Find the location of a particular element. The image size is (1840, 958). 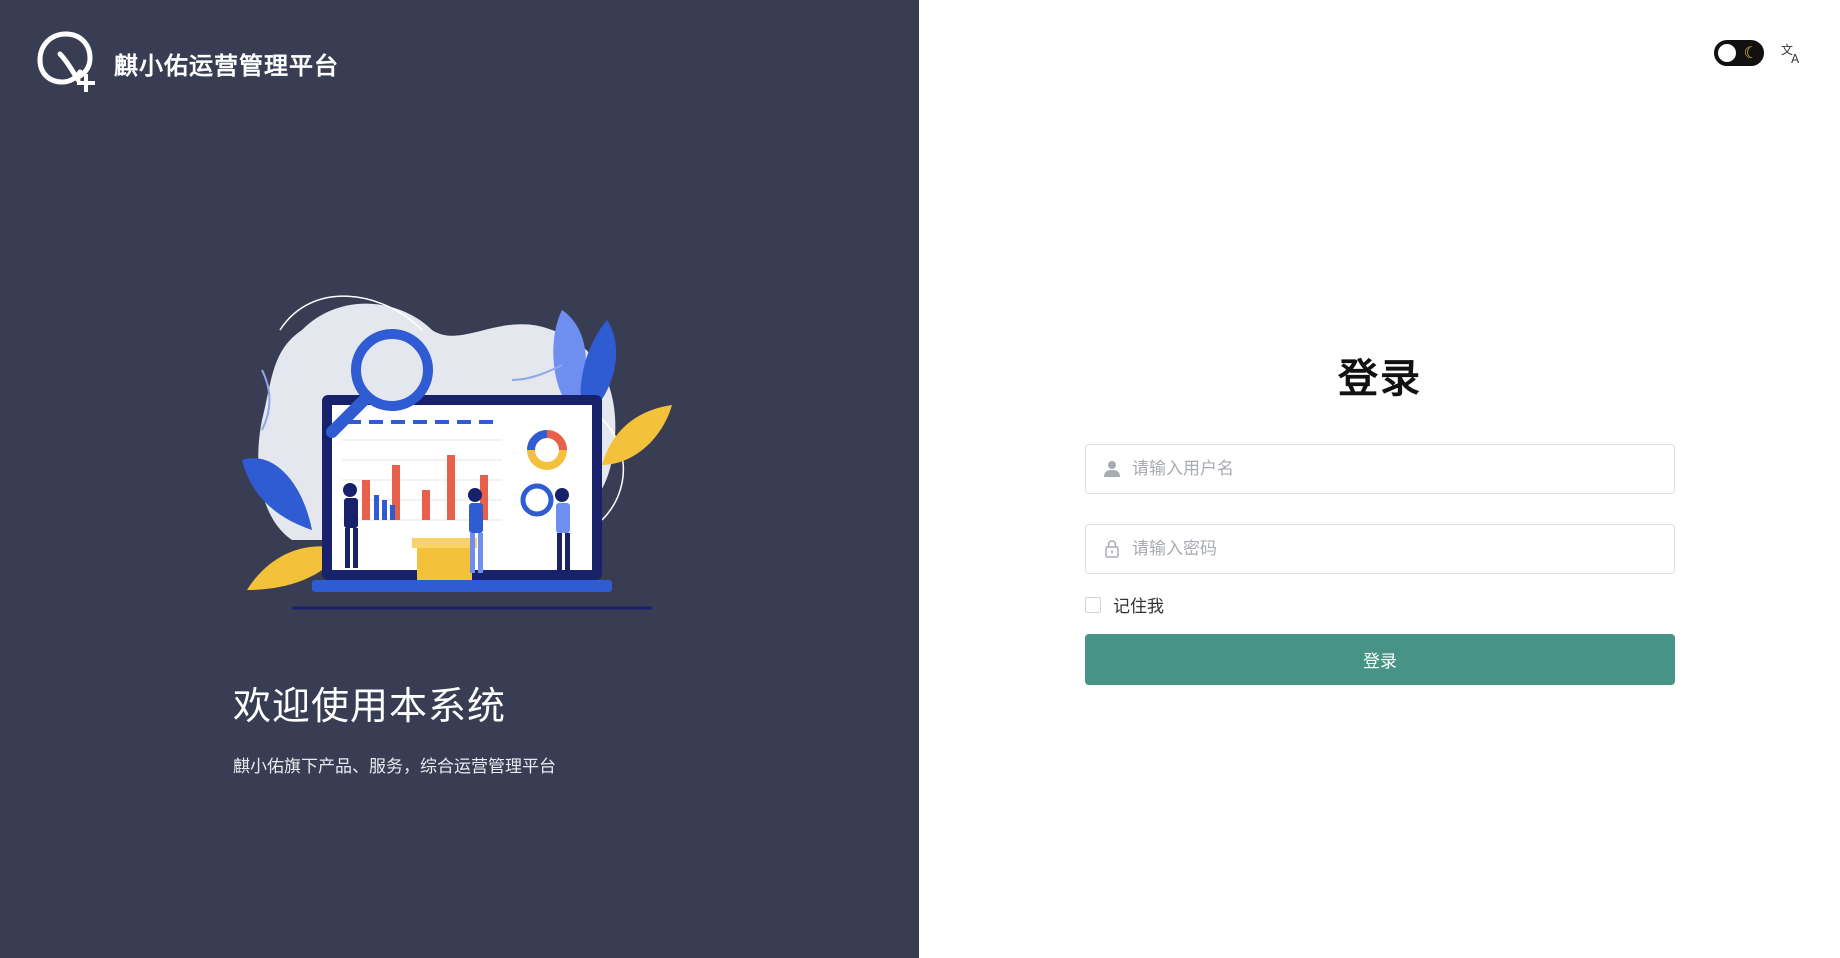

translate-icon: 文 A is located at coordinates (1792, 53).